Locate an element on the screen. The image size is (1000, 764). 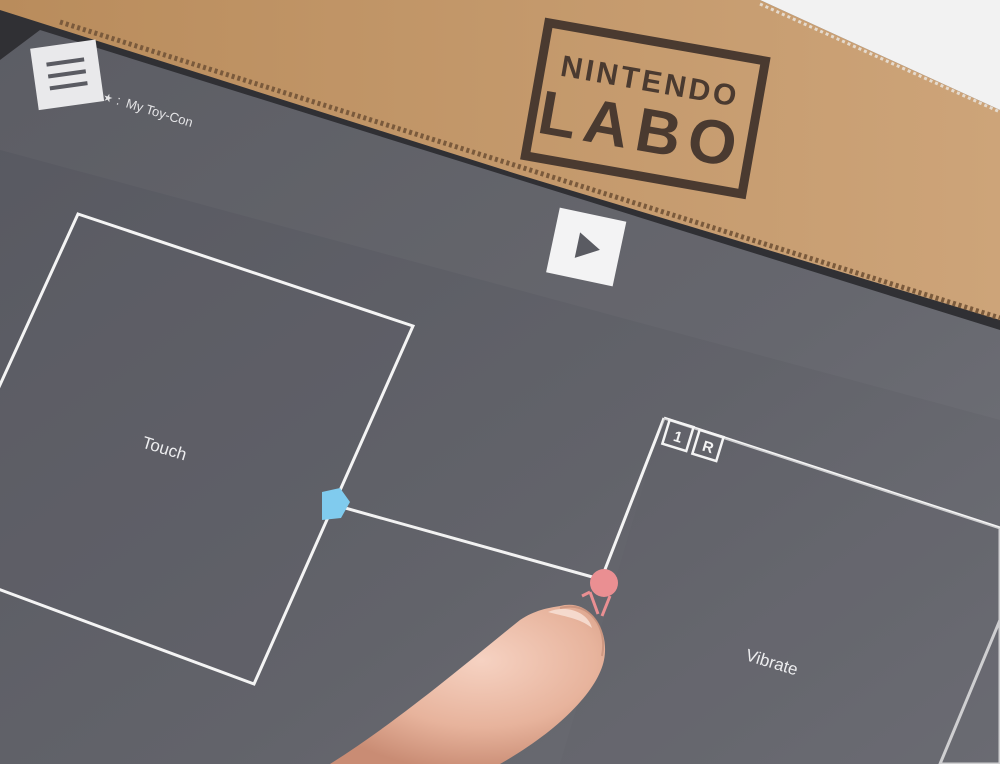
menu-button is located at coordinates (67, 75).